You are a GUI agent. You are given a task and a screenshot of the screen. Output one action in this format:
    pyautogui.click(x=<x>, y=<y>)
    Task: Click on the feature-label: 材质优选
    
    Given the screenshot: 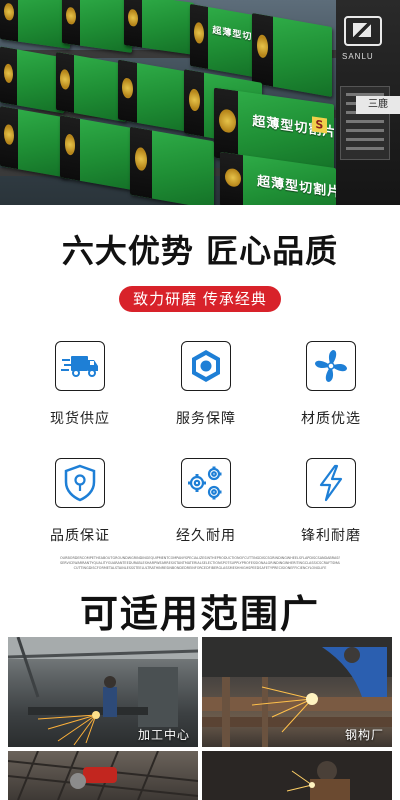 What is the action you would take?
    pyautogui.click(x=331, y=419)
    